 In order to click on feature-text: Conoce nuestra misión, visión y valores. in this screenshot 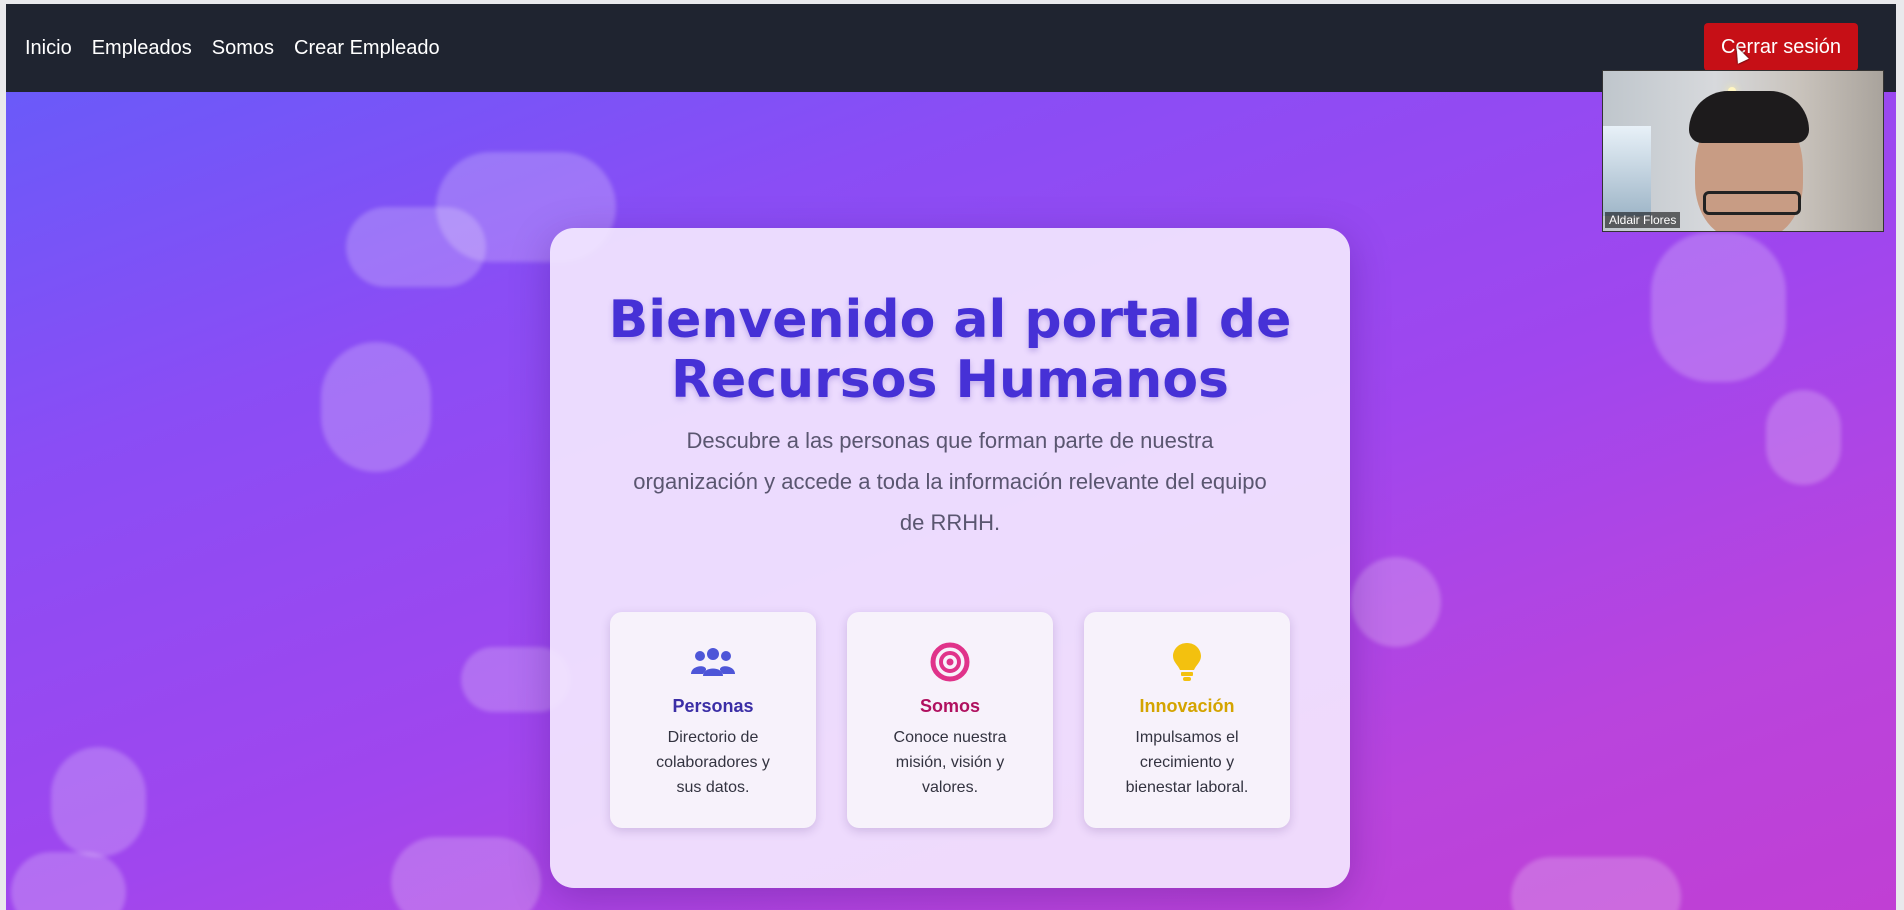, I will do `click(950, 762)`.